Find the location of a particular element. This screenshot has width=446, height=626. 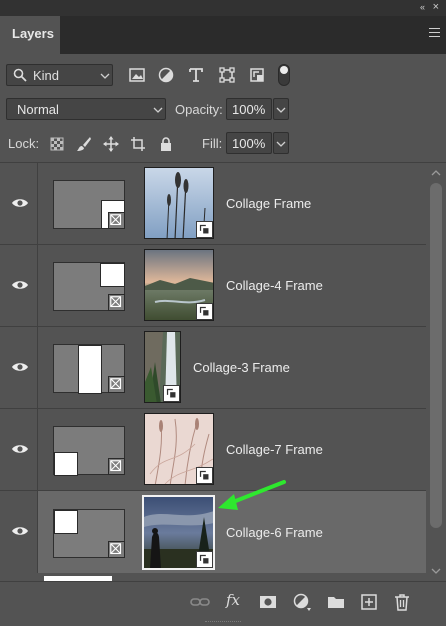

fill-label: Fill: is located at coordinates (212, 143).